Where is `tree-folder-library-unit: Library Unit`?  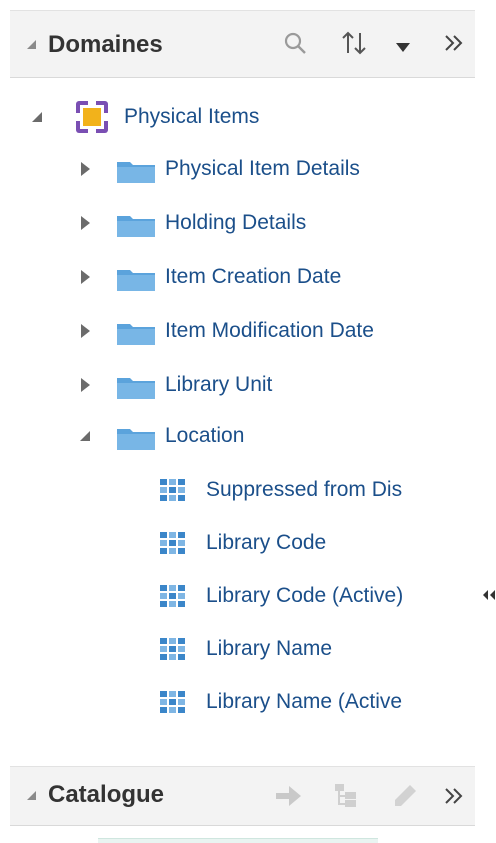
tree-folder-library-unit: Library Unit is located at coordinates (242, 385).